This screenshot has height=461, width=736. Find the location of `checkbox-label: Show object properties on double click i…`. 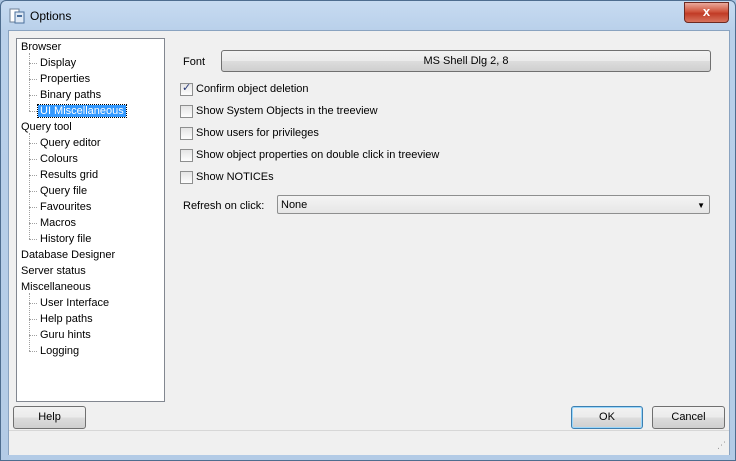

checkbox-label: Show object properties on double click i… is located at coordinates (318, 155).